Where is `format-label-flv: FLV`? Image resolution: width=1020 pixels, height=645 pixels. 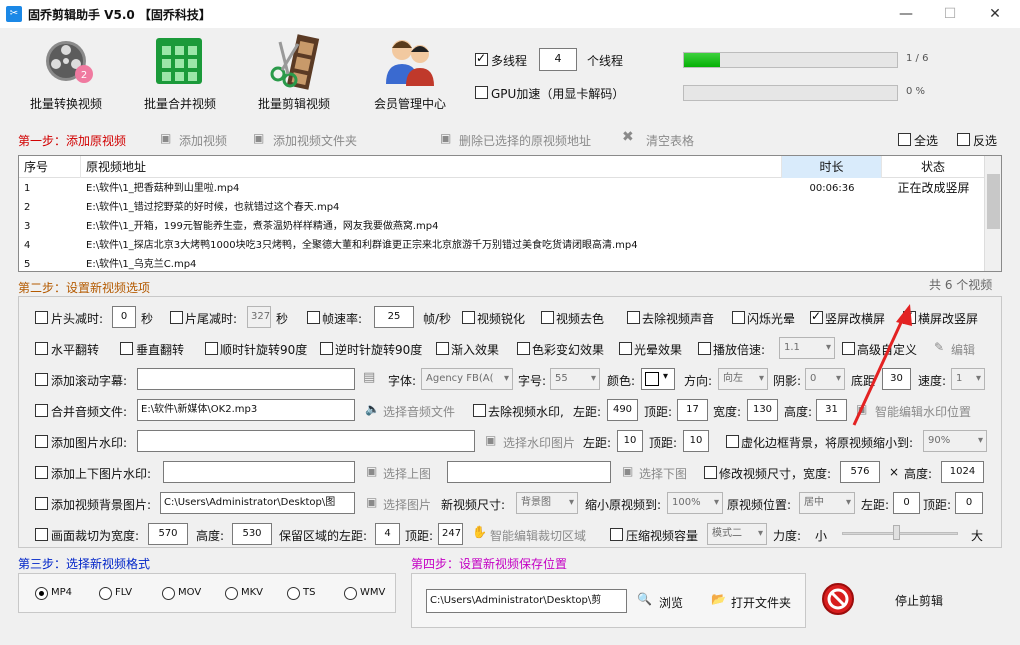
format-label-flv: FLV is located at coordinates (123, 592).